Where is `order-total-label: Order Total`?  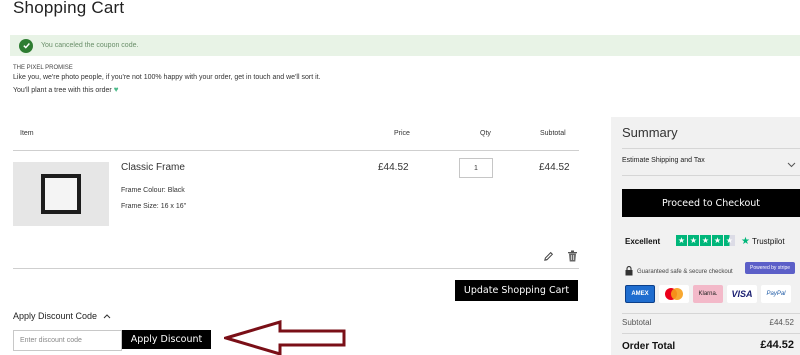
order-total-label: Order Total is located at coordinates (649, 346).